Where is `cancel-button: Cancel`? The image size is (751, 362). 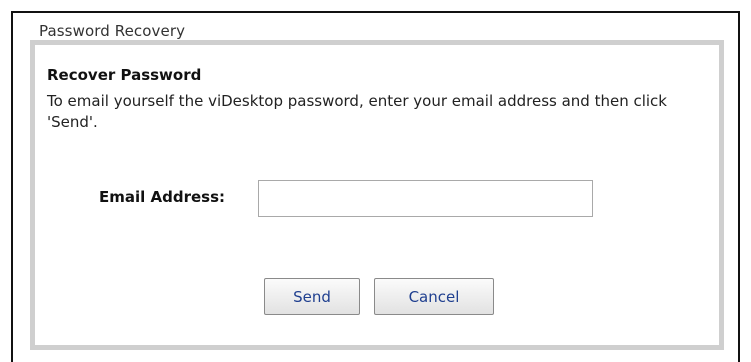
cancel-button: Cancel is located at coordinates (434, 296).